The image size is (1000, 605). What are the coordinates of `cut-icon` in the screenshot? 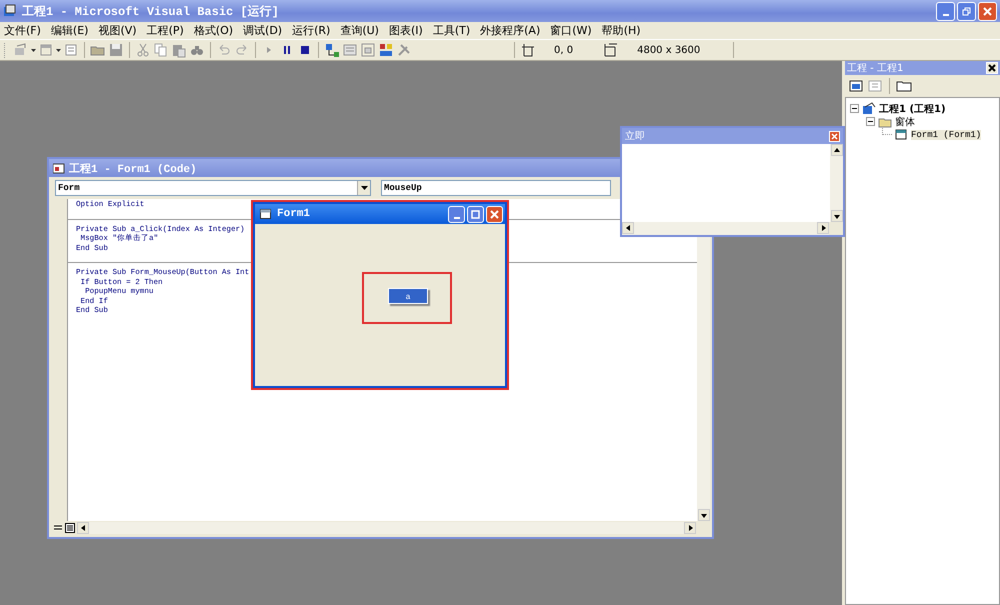 It's located at (143, 50).